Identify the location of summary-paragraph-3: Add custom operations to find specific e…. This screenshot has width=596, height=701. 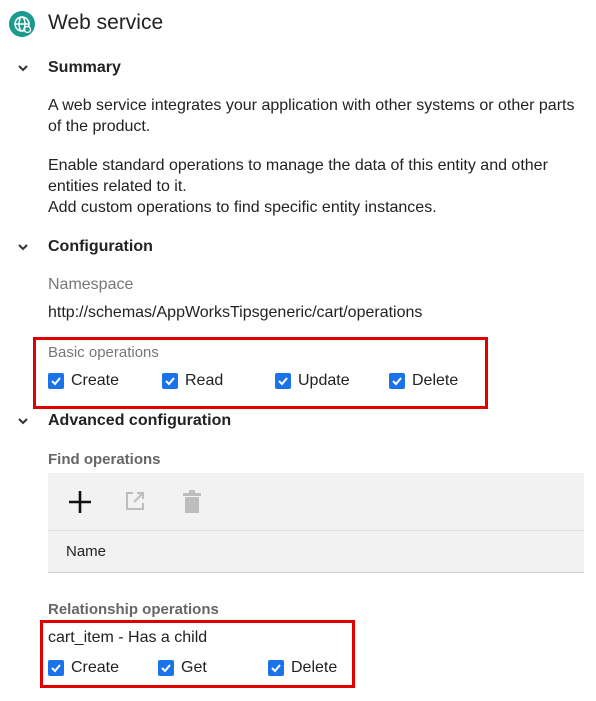
(242, 207).